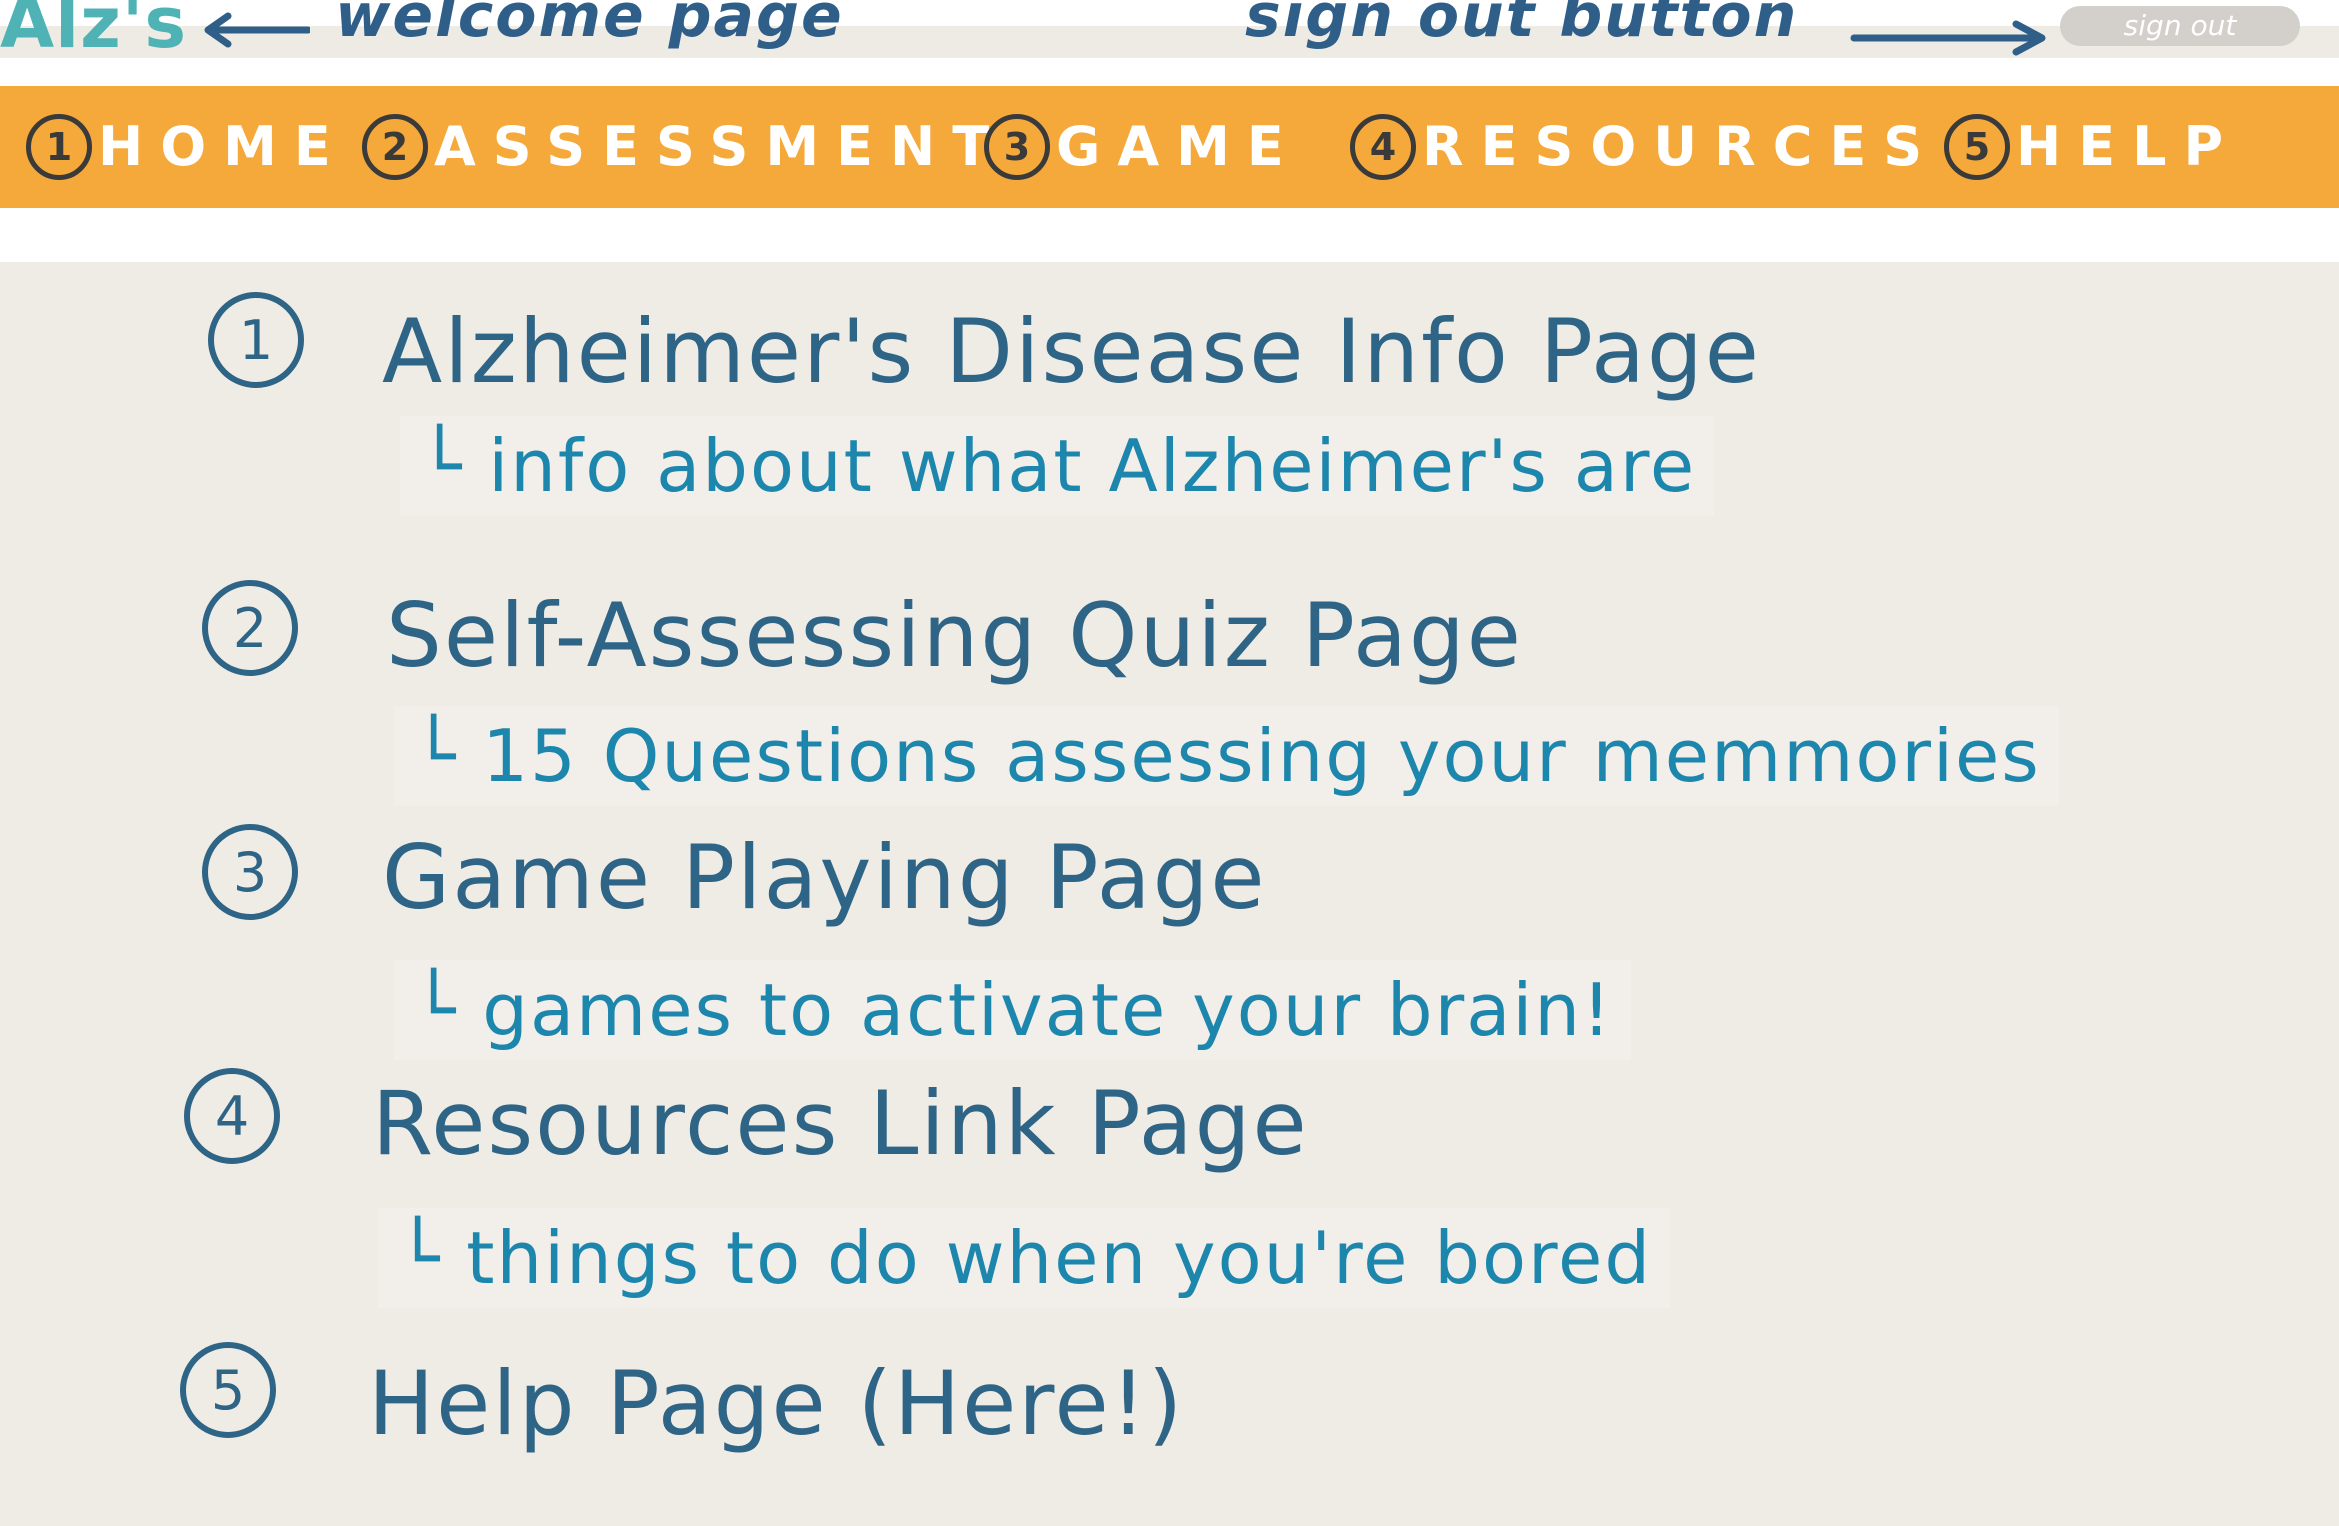 The width and height of the screenshot is (2339, 1526). I want to click on sign-out-annotation: sign out button, so click(1522, 25).